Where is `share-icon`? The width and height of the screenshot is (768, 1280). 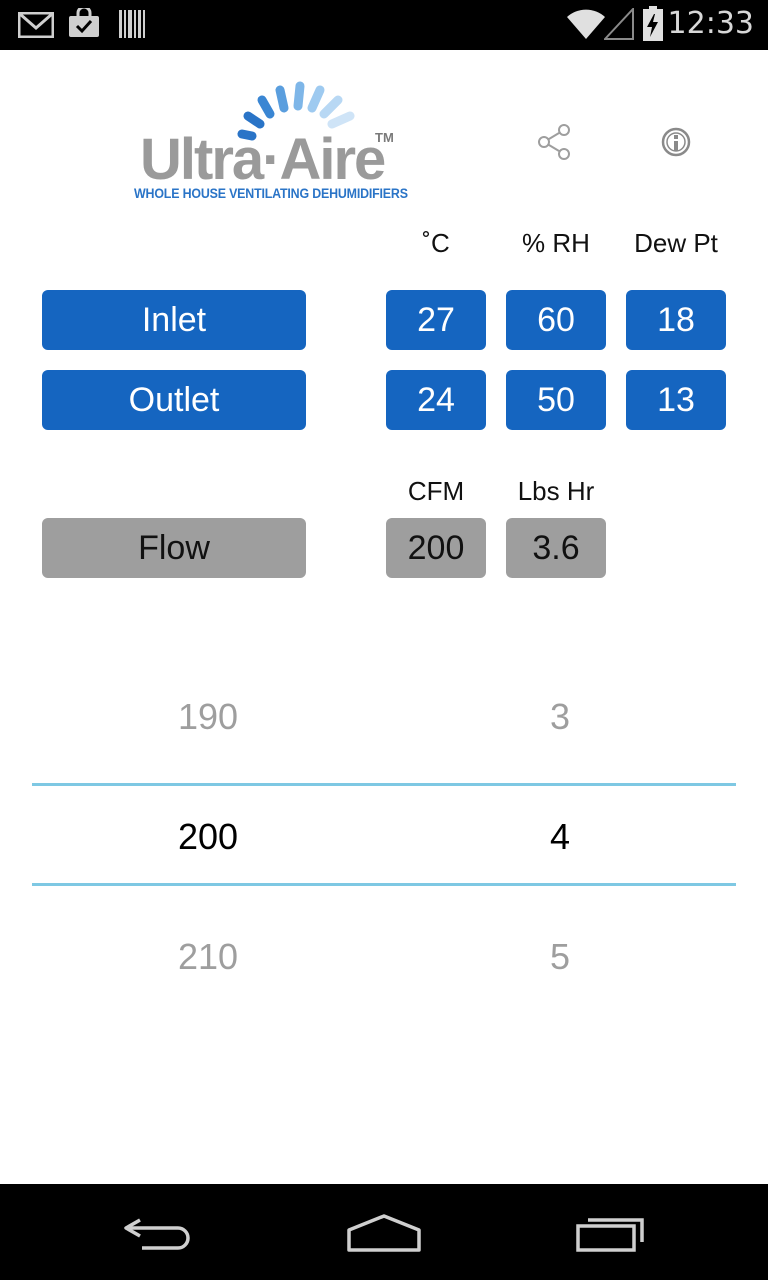 share-icon is located at coordinates (554, 142).